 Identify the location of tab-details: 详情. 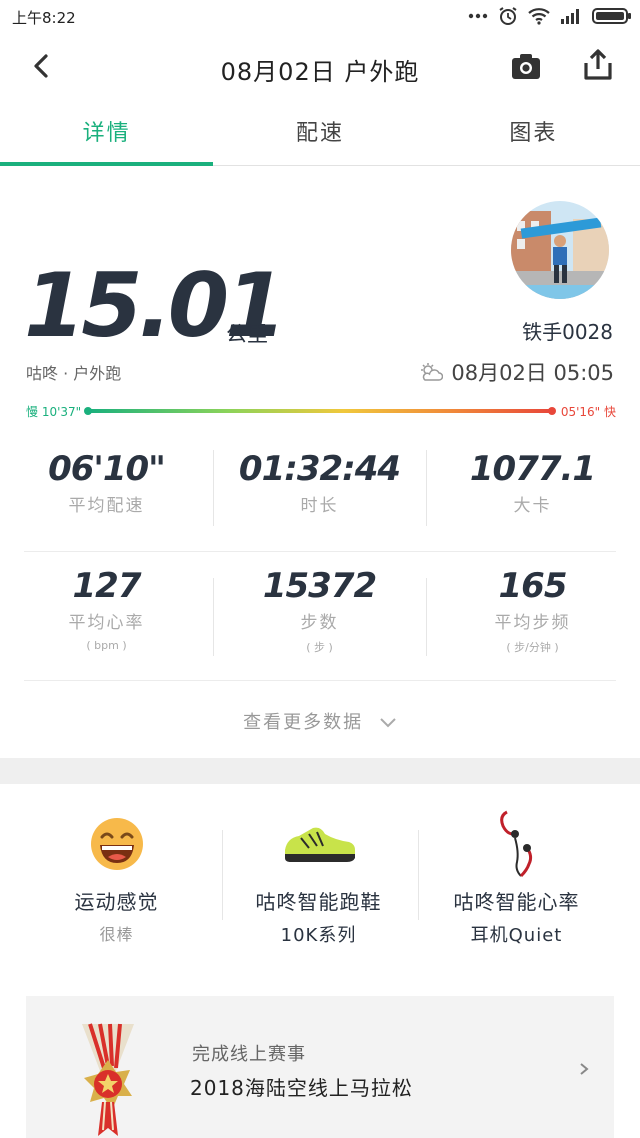
(107, 135).